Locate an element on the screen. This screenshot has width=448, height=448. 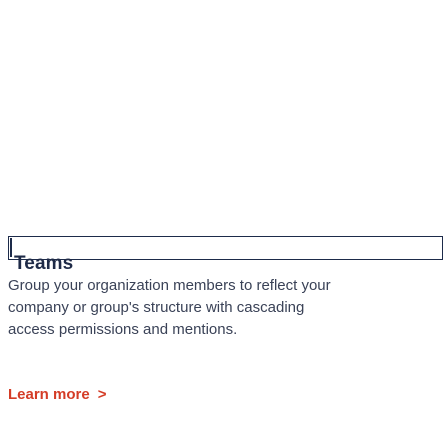
text-cursor is located at coordinates (11, 247).